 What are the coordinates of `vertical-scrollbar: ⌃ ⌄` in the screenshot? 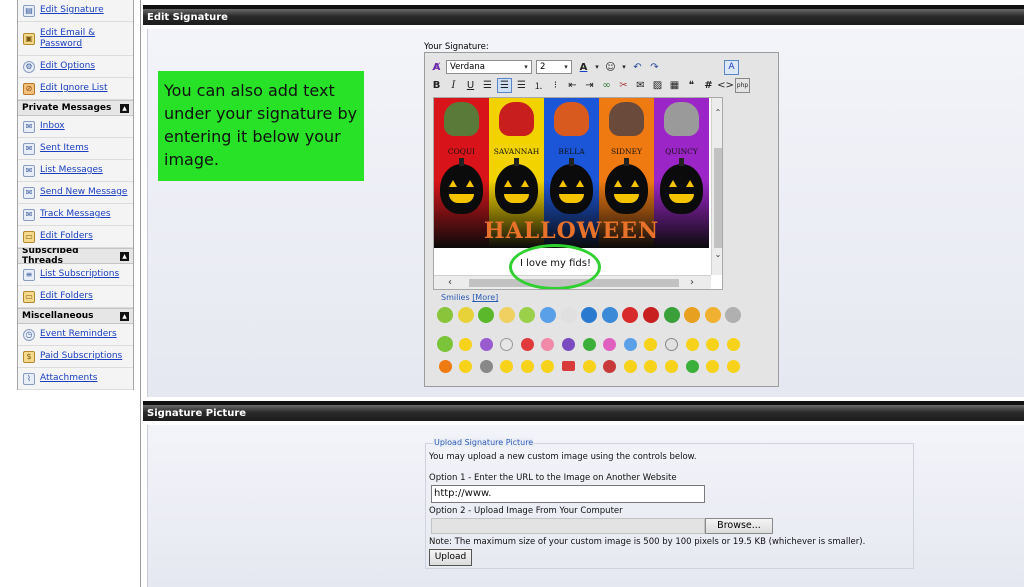 It's located at (716, 186).